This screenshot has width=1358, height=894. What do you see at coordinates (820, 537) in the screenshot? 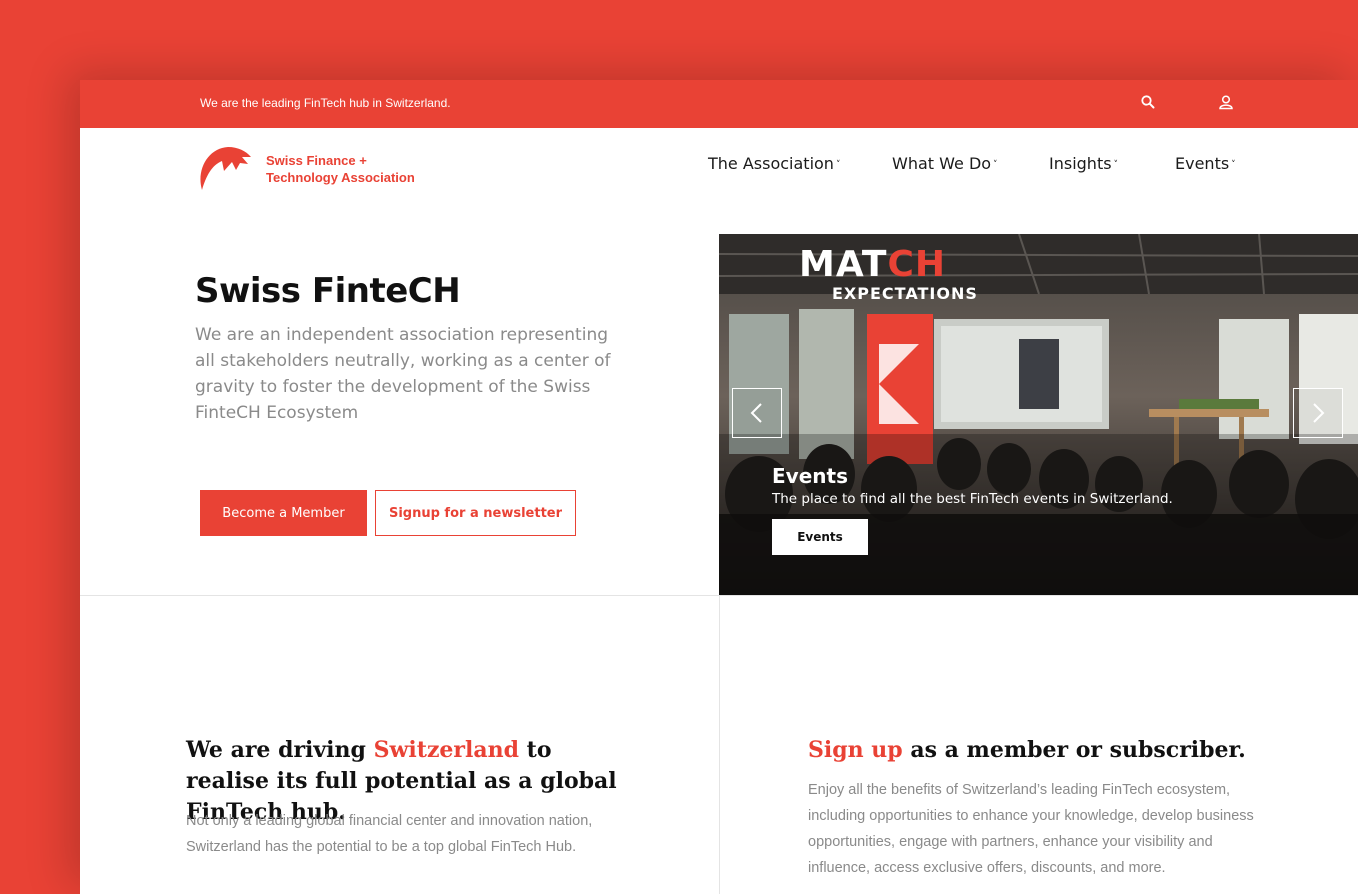
I see `events-button: Events` at bounding box center [820, 537].